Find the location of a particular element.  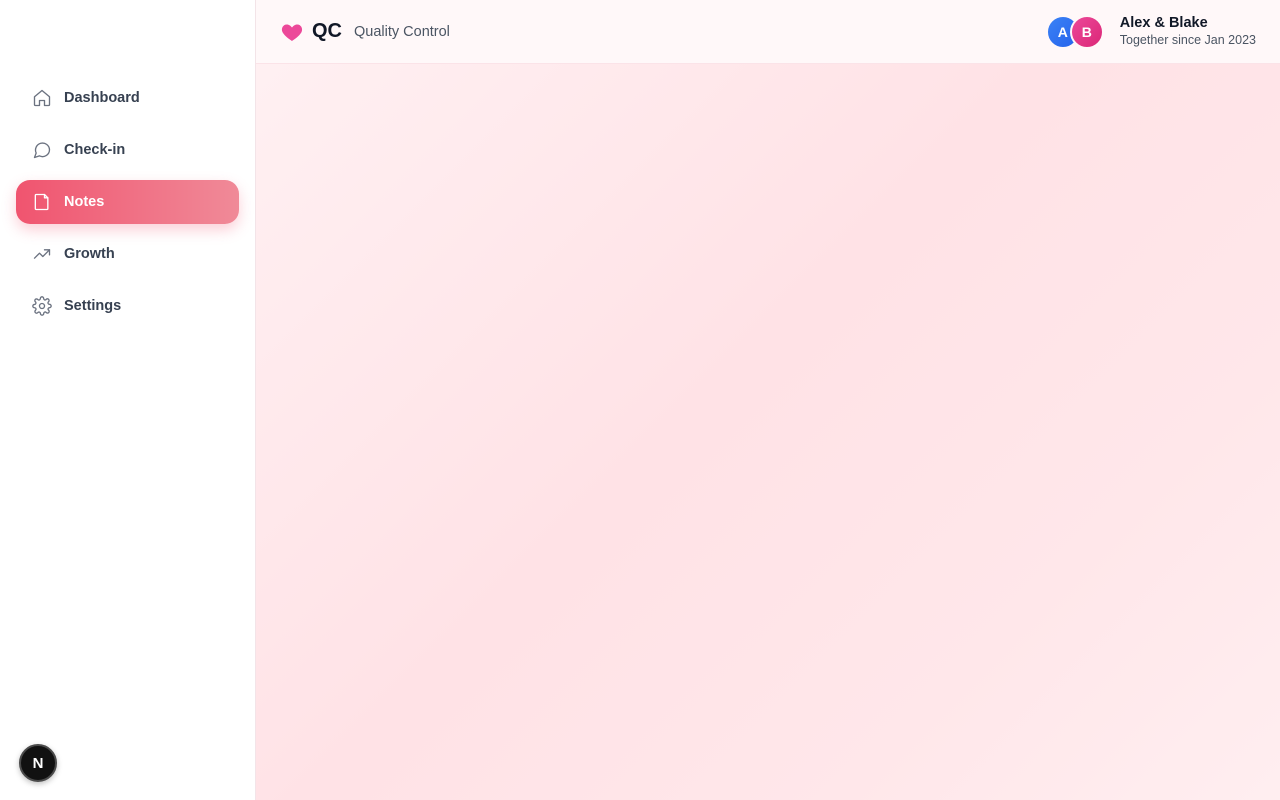

sidebar-item-label: Check-in is located at coordinates (95, 150).